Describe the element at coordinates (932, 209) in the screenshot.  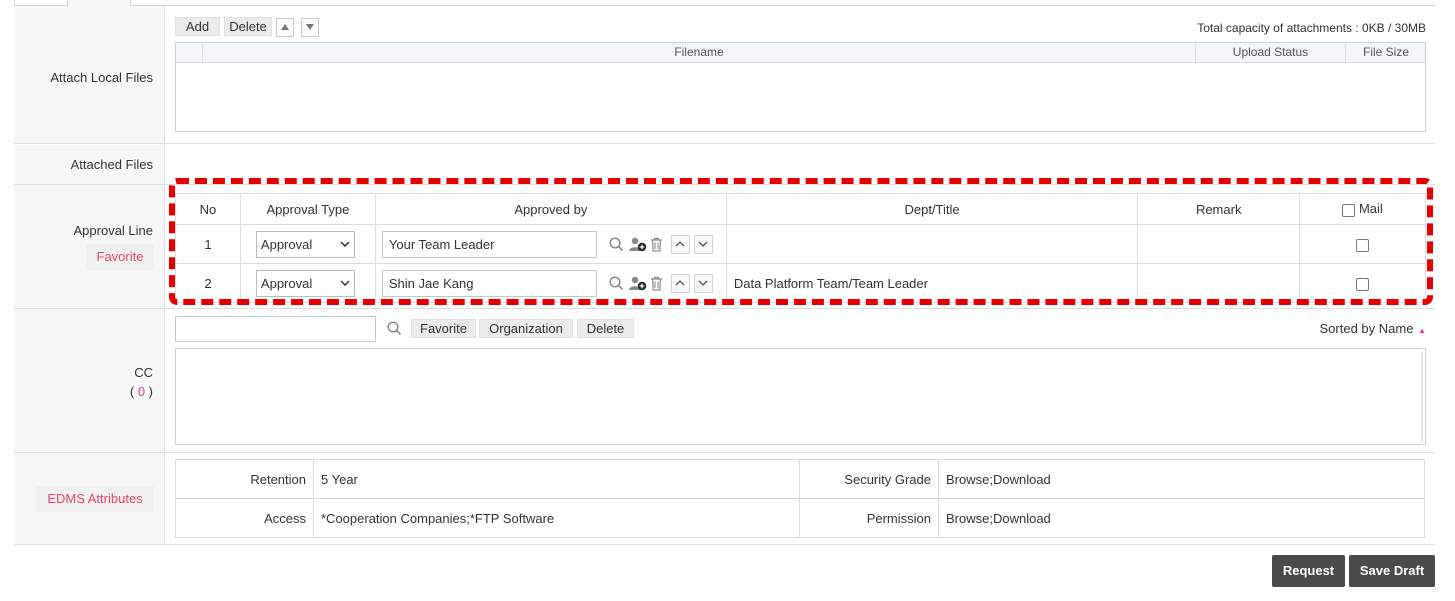
I see `col-dept-title-header: Dept/Title` at that location.